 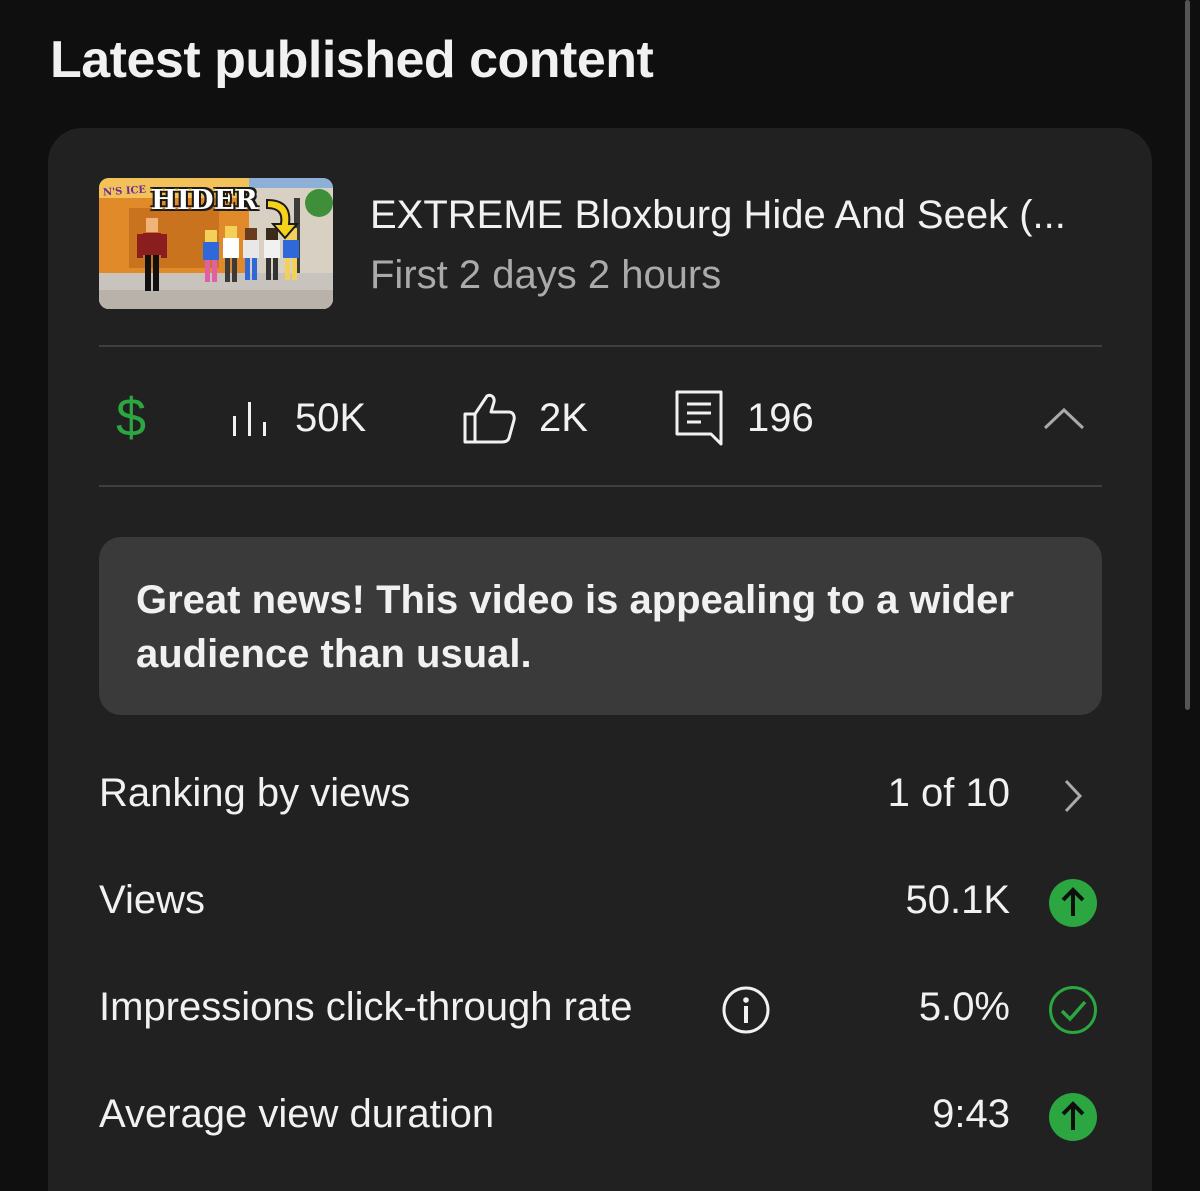 I want to click on video-thumbnail: N'S ICE HIDER, so click(x=216, y=243).